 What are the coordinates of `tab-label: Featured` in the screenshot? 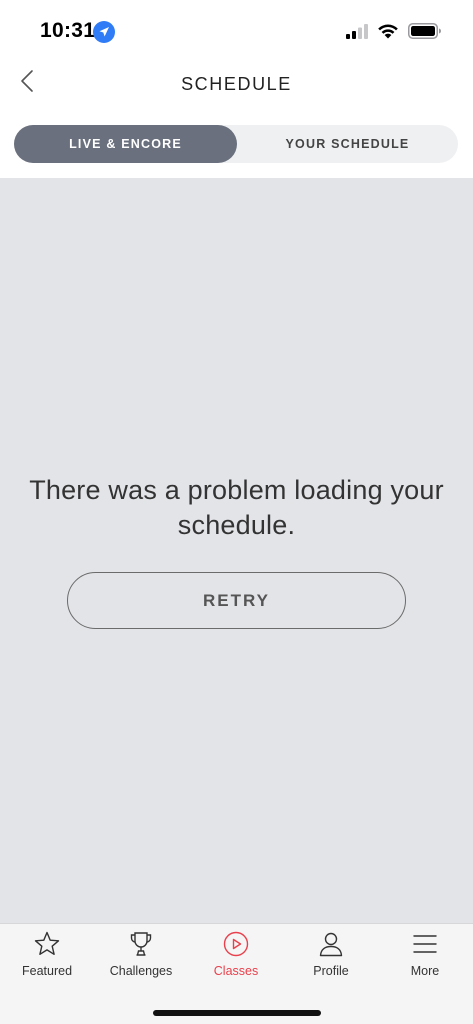 It's located at (47, 971).